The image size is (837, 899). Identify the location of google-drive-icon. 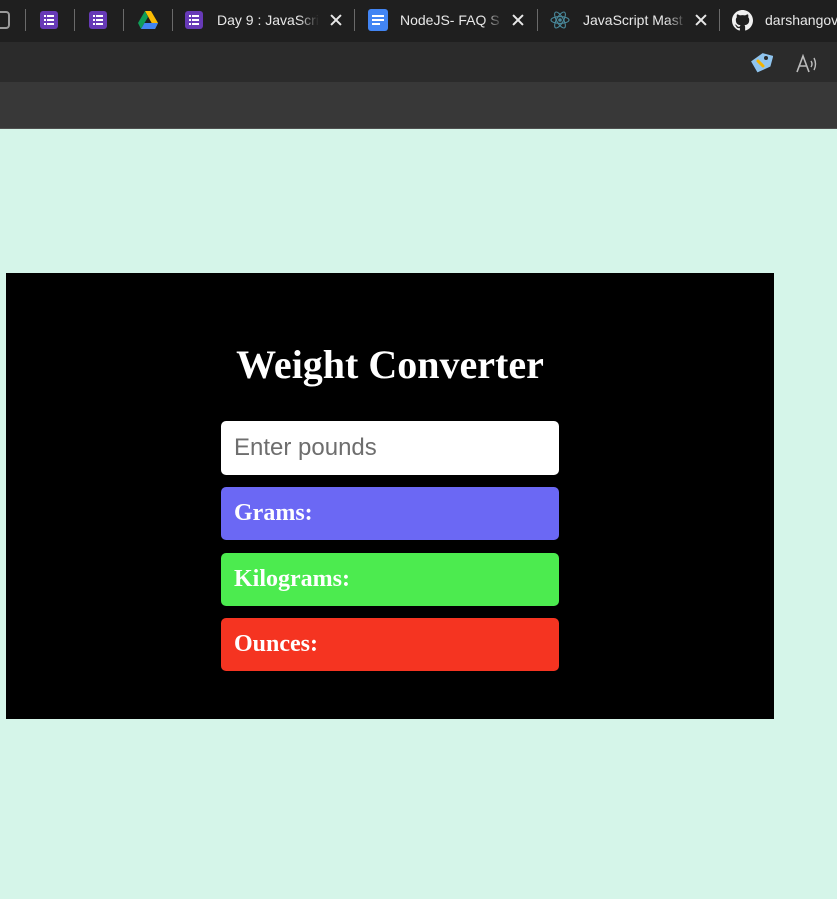
(148, 20).